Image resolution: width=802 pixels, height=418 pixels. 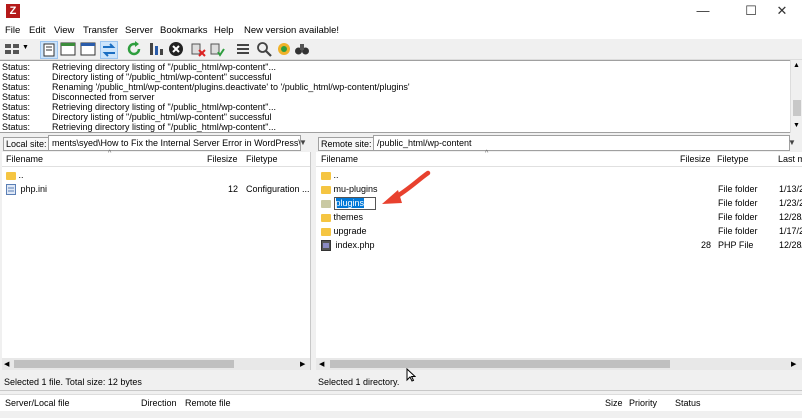 What do you see at coordinates (156, 49) in the screenshot?
I see `filter-icon` at bounding box center [156, 49].